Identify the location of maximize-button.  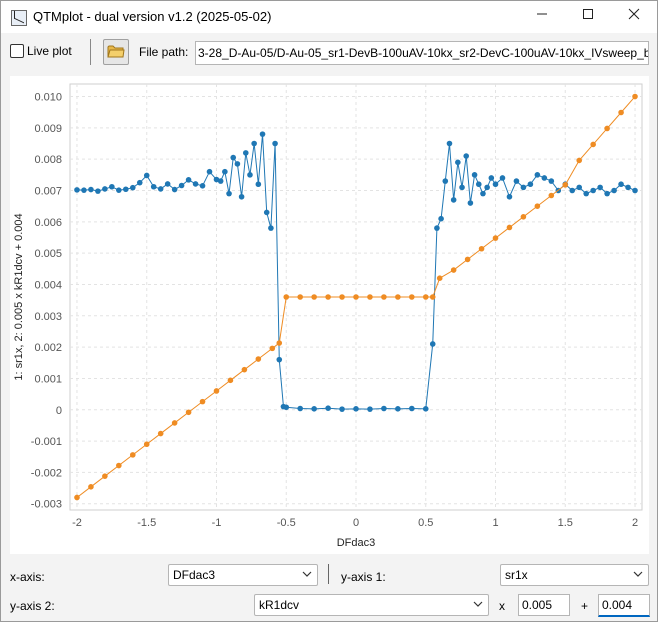
(588, 17).